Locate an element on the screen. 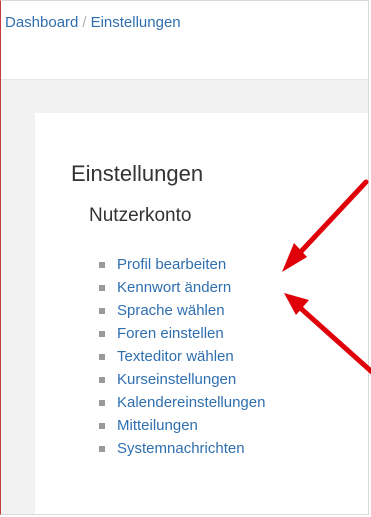 Image resolution: width=371 pixels, height=517 pixels. menu-item: Systemnachrichten is located at coordinates (182, 448).